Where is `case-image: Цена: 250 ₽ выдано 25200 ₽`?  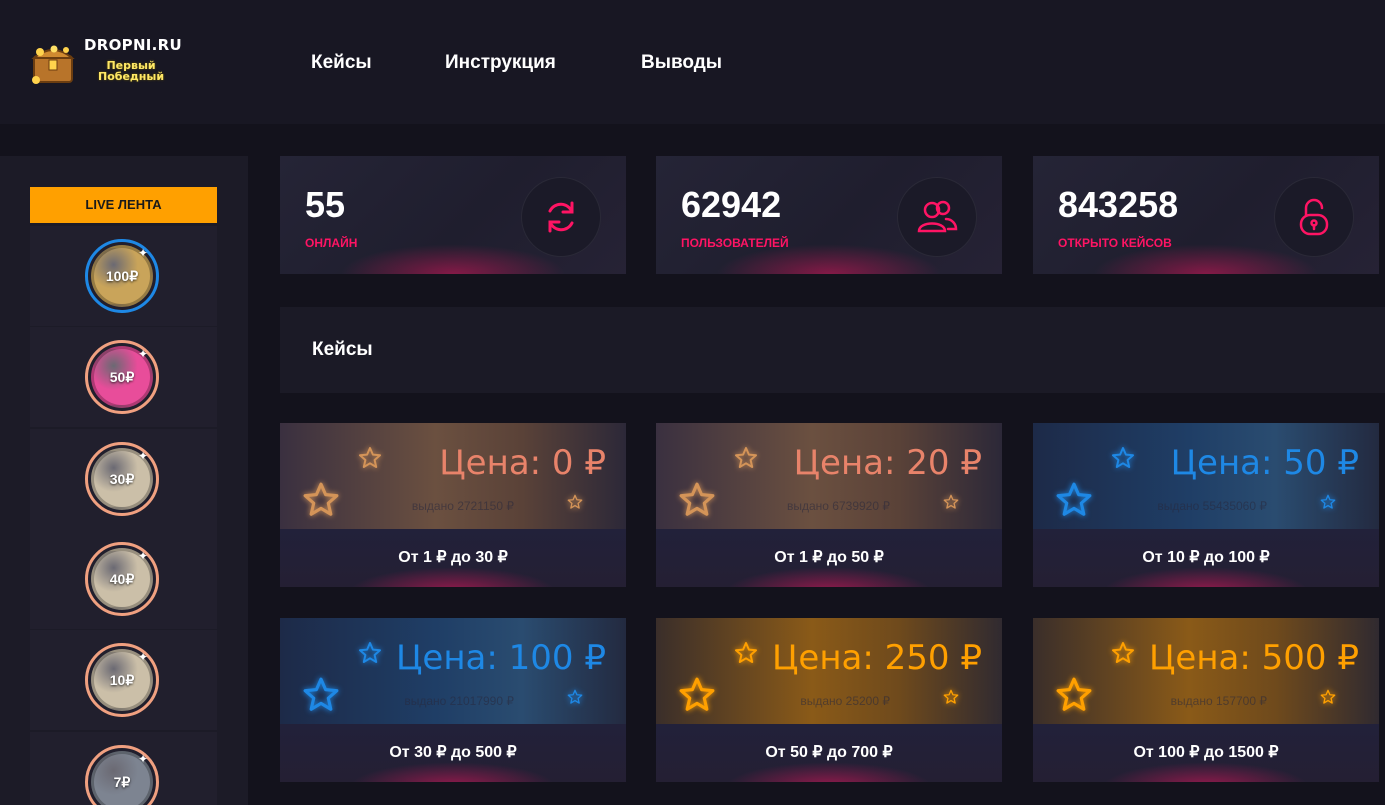
case-image: Цена: 250 ₽ выдано 25200 ₽ is located at coordinates (829, 671).